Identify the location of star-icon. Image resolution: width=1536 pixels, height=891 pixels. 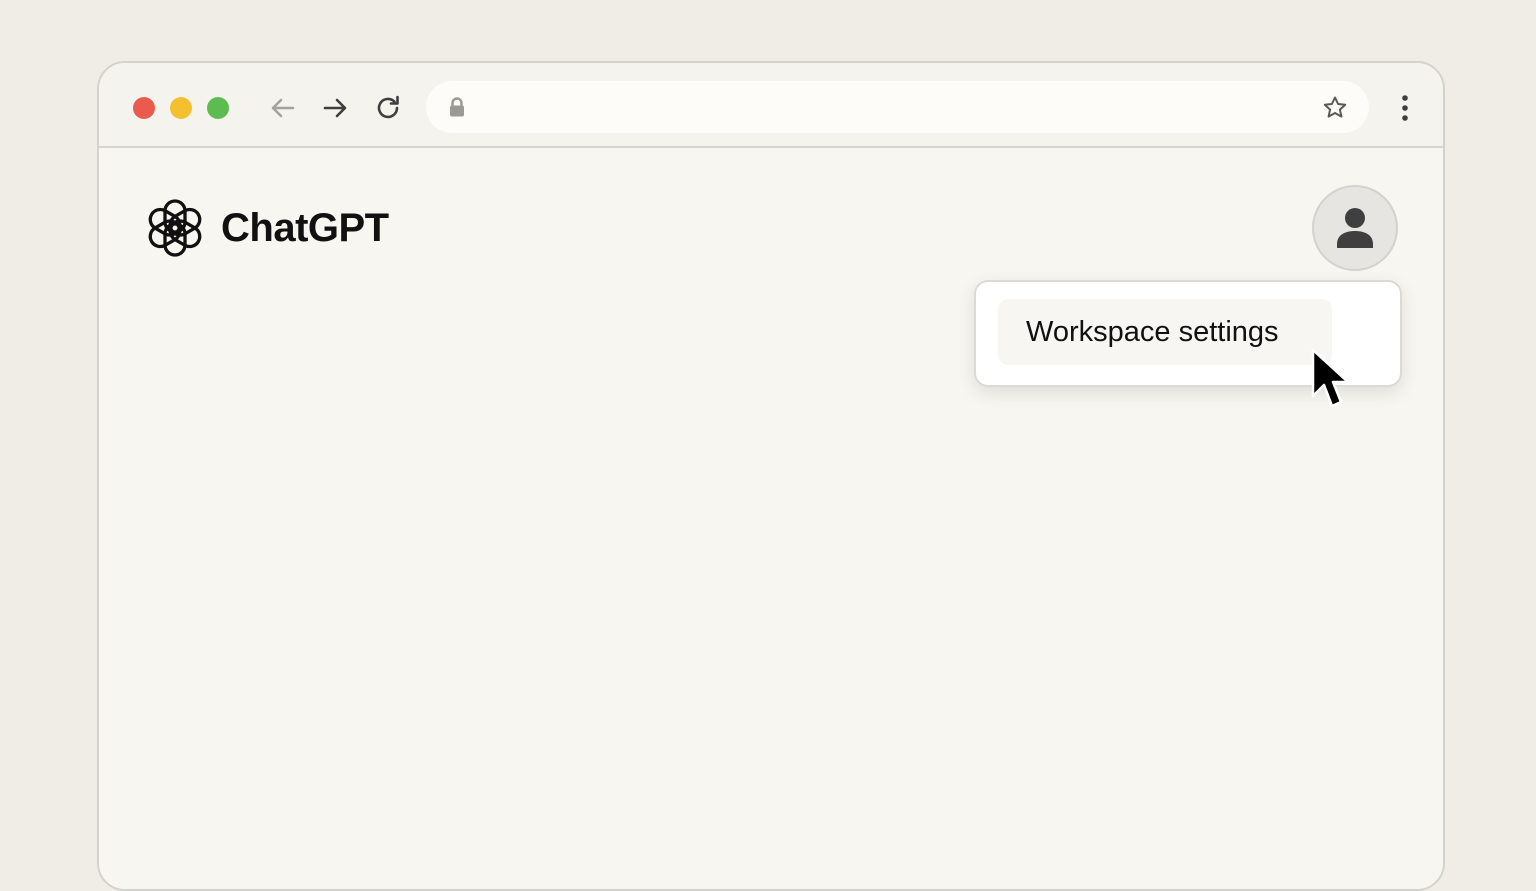
(1335, 108).